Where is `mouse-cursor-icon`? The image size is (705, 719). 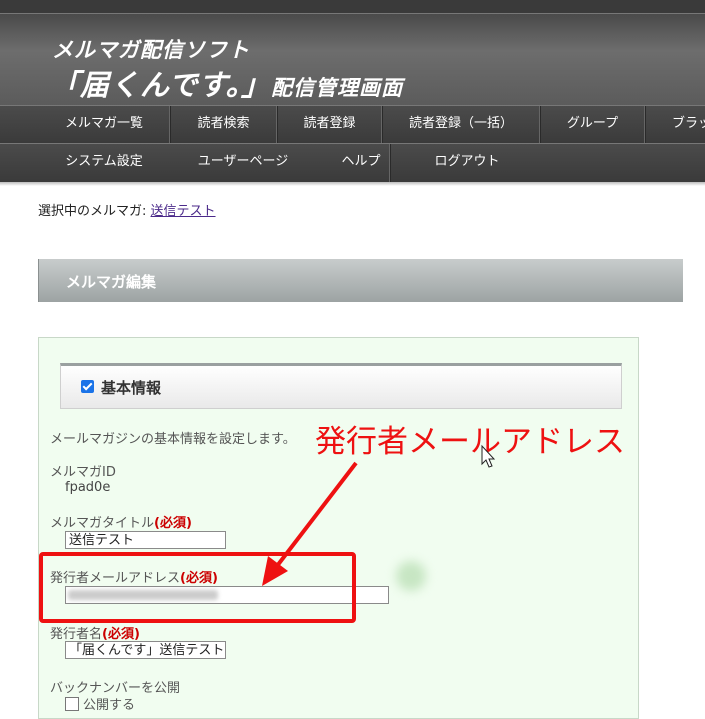 mouse-cursor-icon is located at coordinates (488, 456).